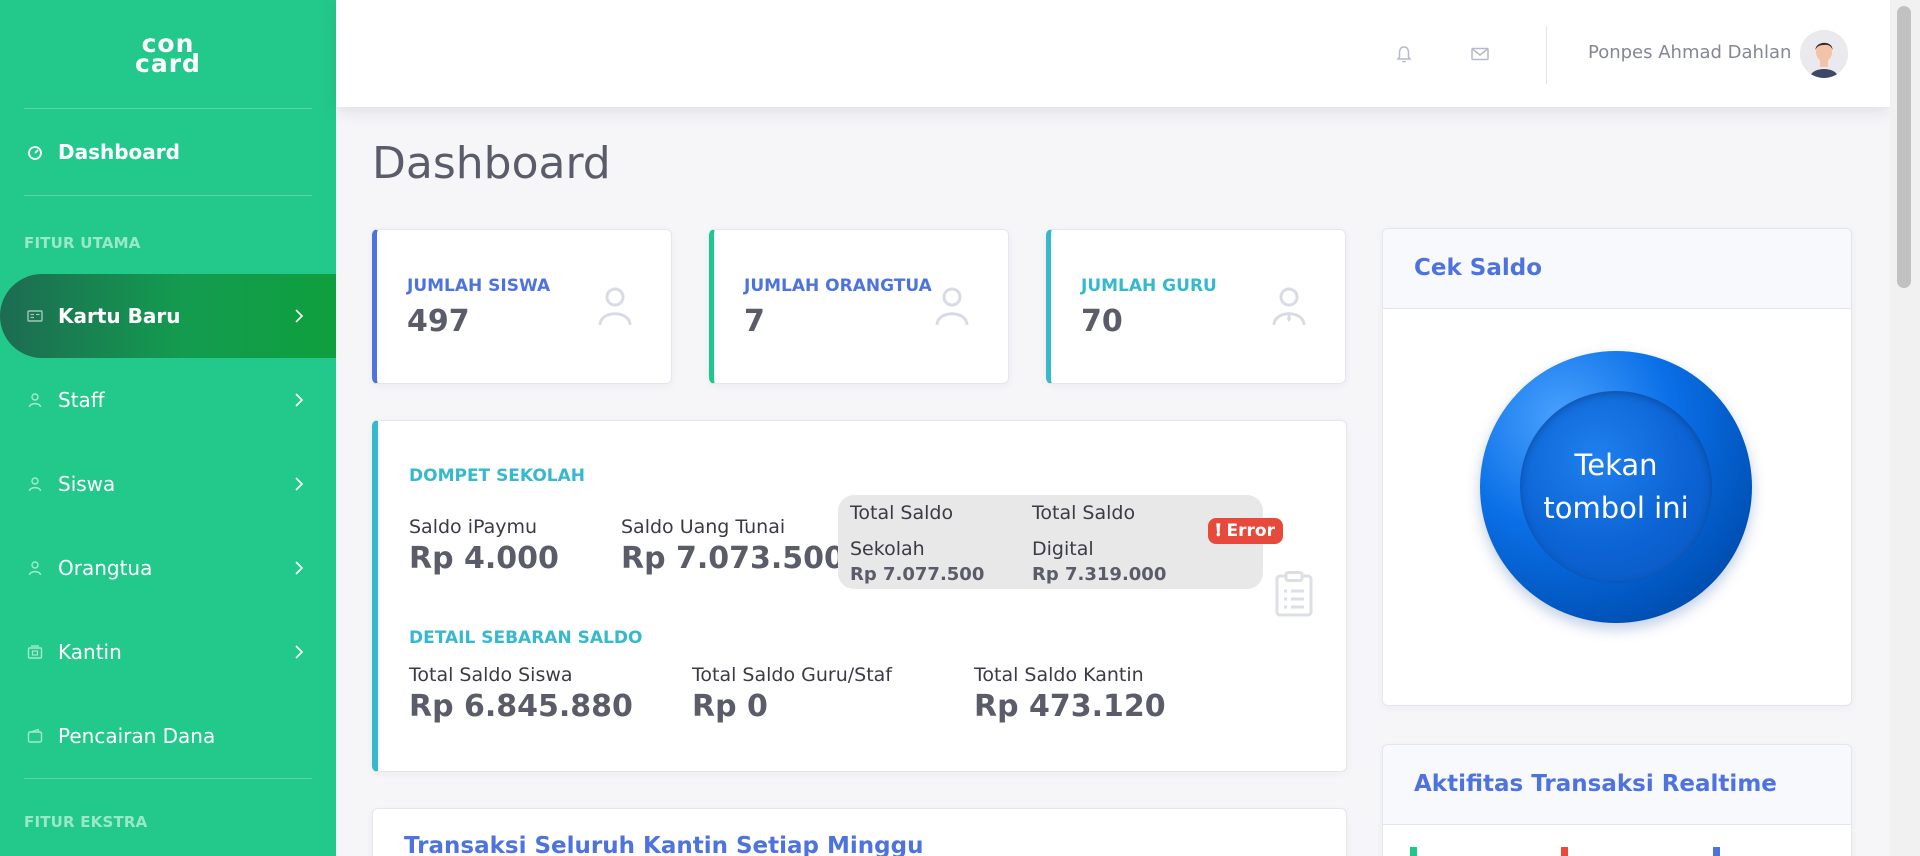 The image size is (1920, 856). I want to click on check-balance-button-face: Tekan tombol ini, so click(1616, 487).